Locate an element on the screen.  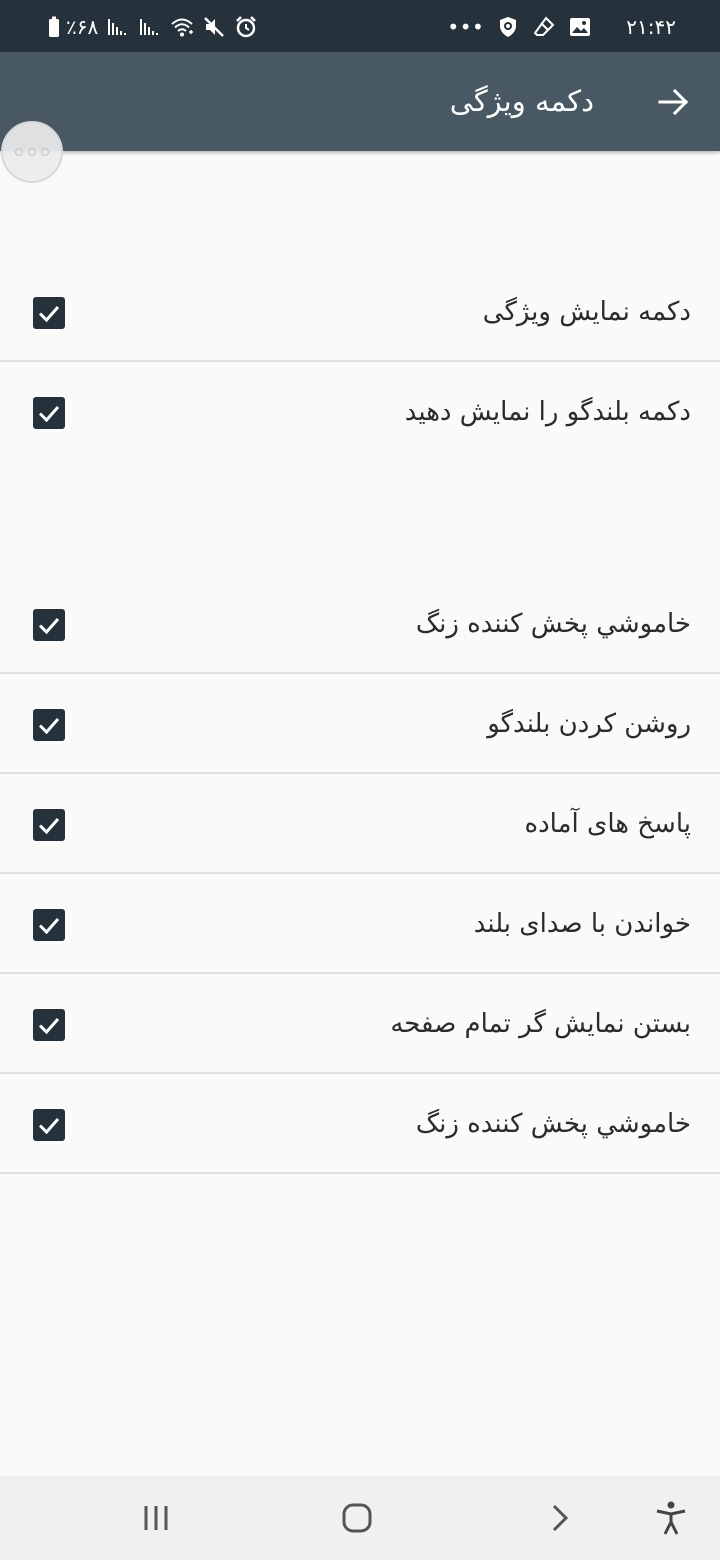
recents-button is located at coordinates (156, 1518).